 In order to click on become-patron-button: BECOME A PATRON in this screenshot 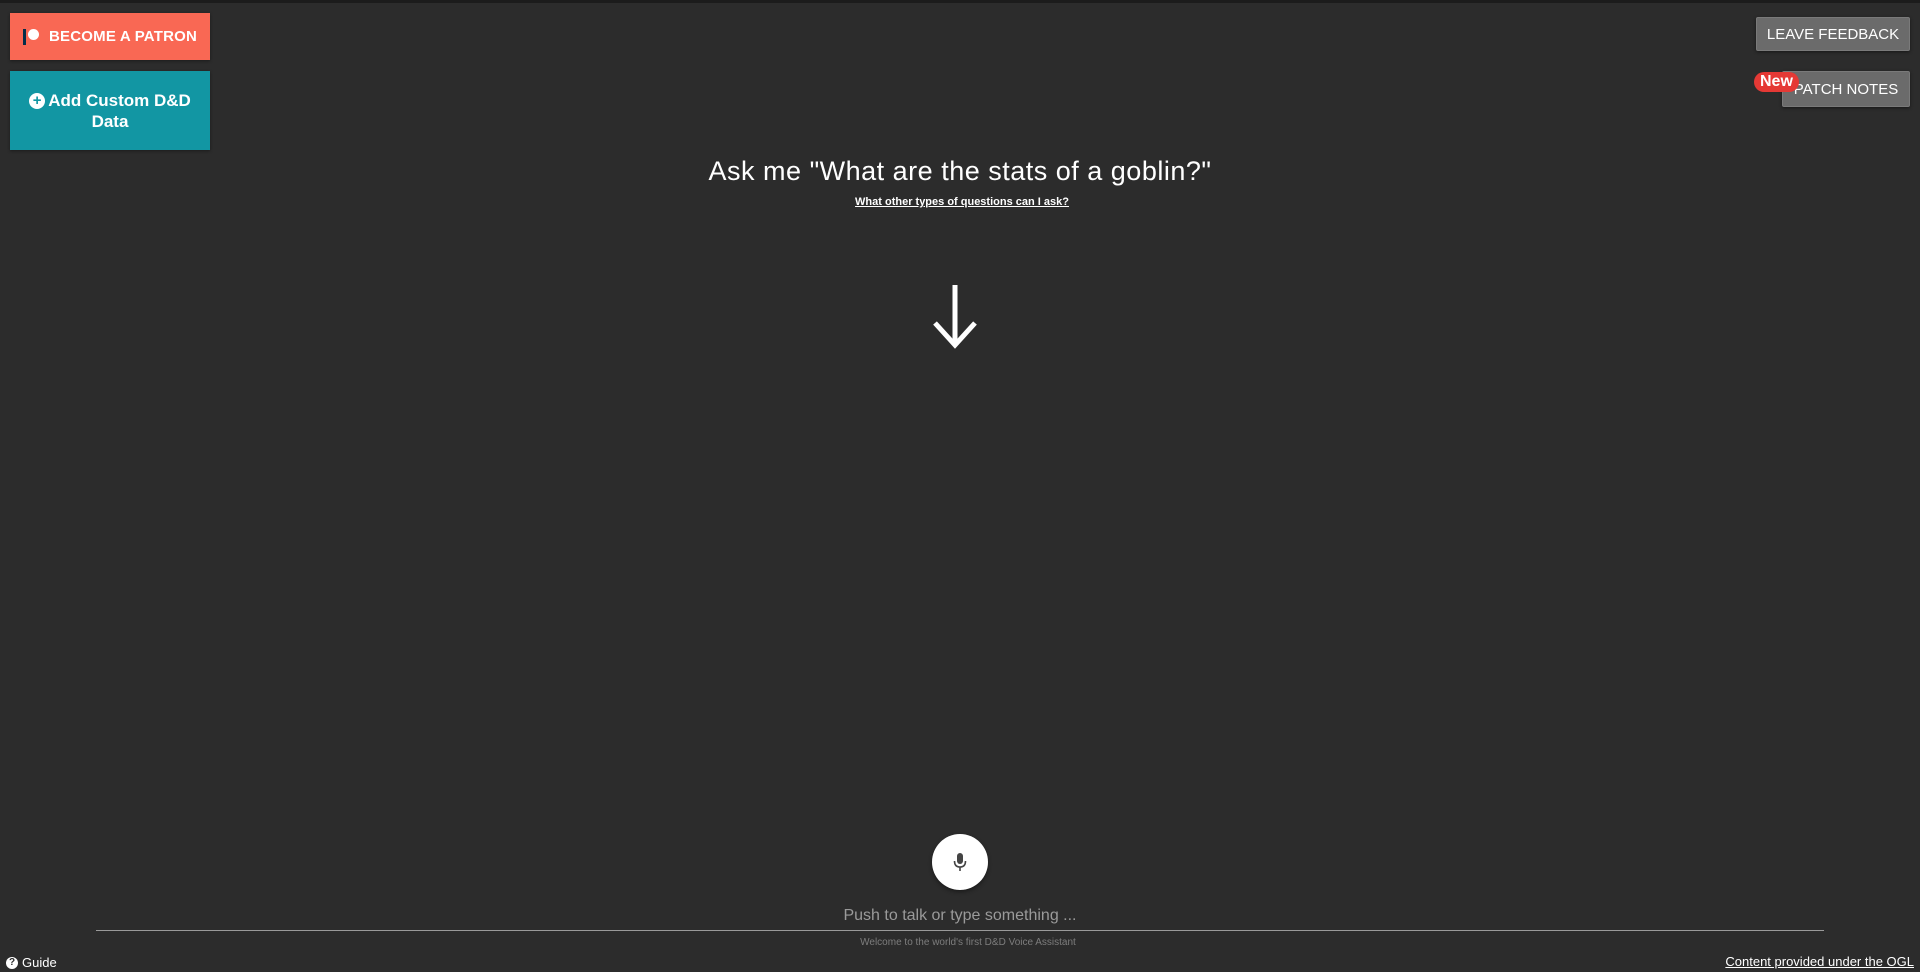, I will do `click(110, 36)`.